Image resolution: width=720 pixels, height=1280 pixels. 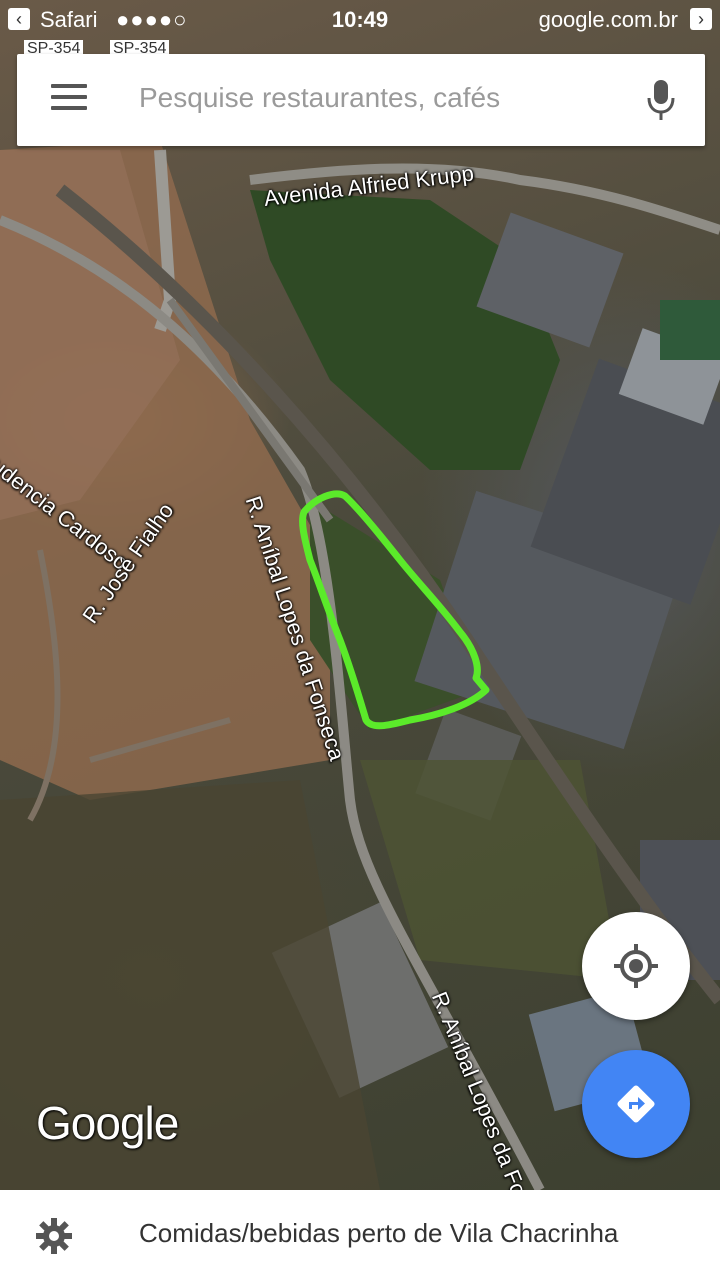 I want to click on google-logo: Google, so click(x=107, y=1123).